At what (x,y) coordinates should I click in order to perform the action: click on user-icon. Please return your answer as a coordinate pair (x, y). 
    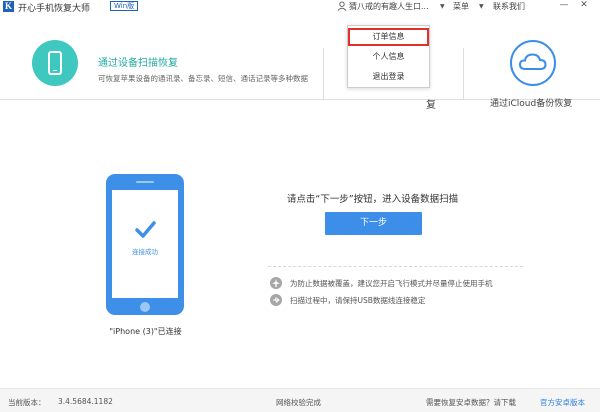
    Looking at the image, I should click on (342, 6).